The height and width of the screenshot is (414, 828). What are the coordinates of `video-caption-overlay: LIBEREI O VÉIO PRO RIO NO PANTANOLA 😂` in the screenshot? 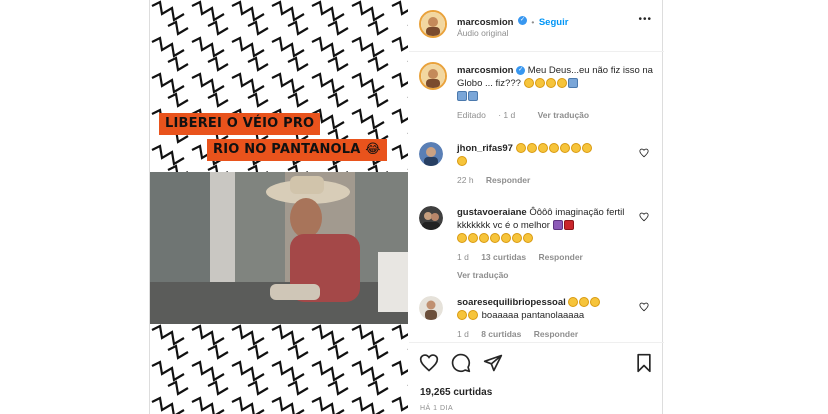 It's located at (273, 139).